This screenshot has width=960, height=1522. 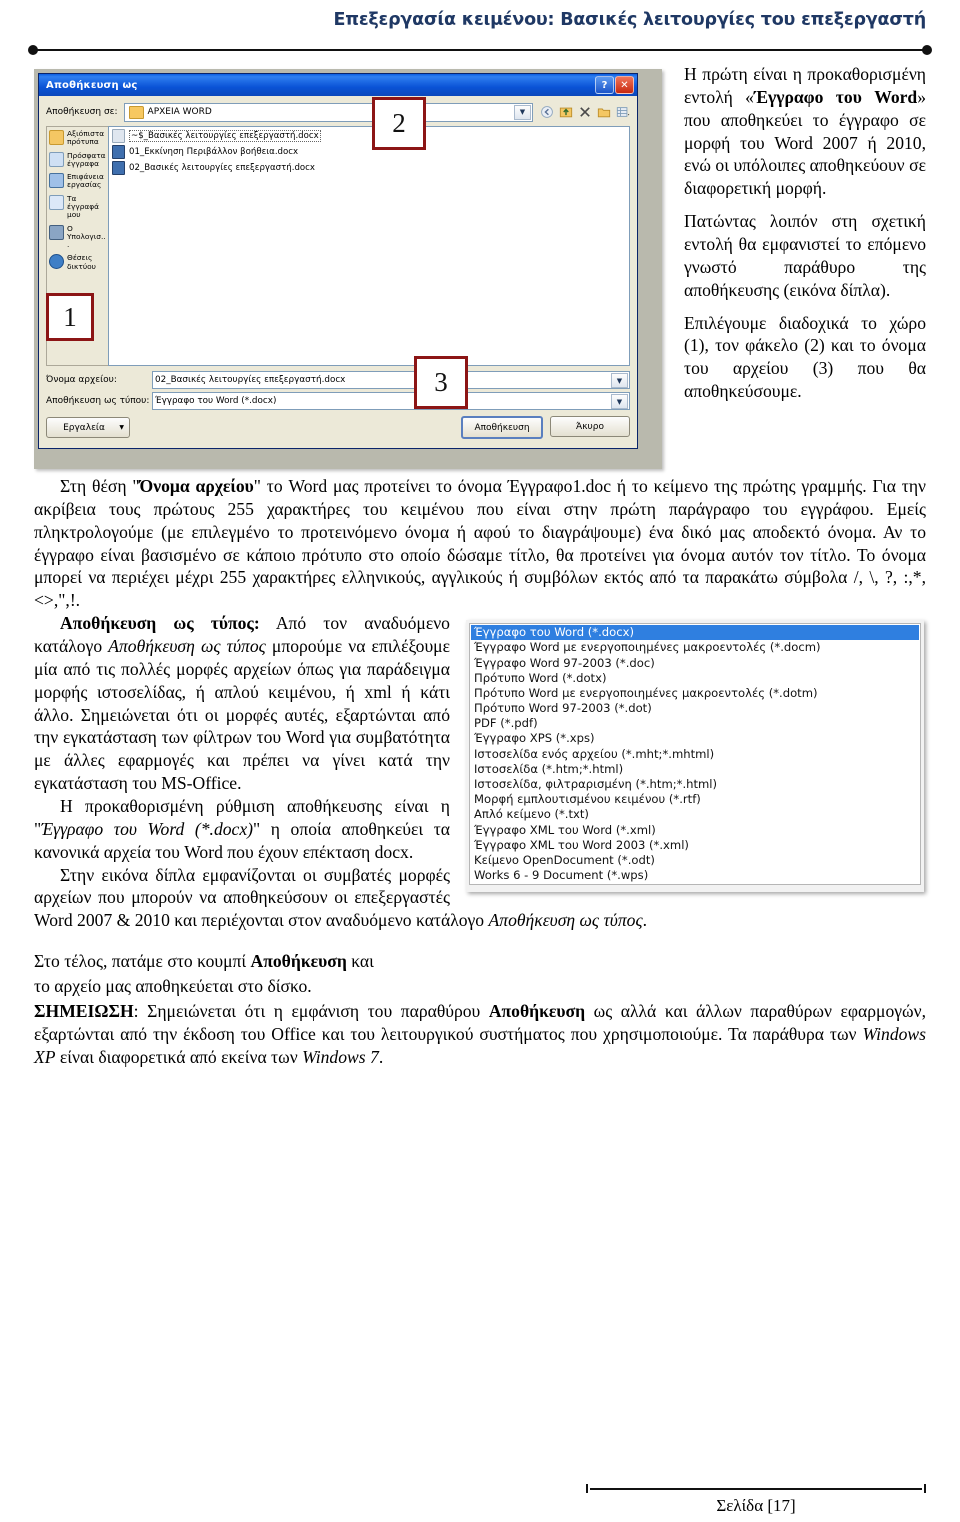 I want to click on file-icon, so click(x=118, y=136).